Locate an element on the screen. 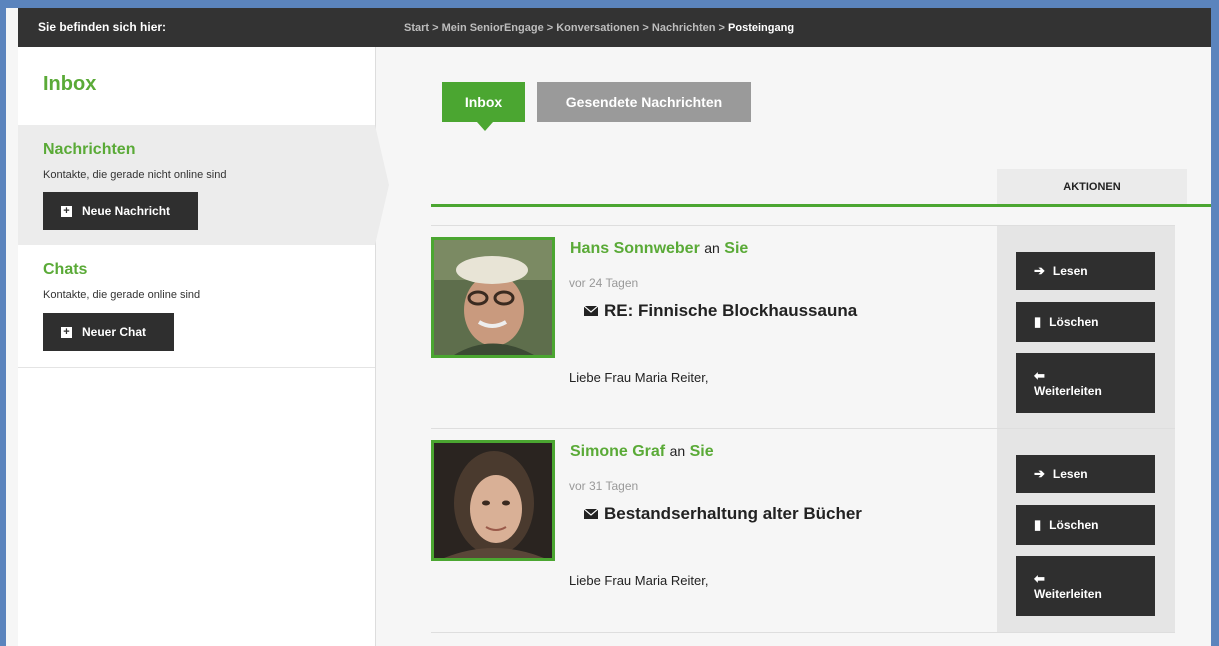  breadcrumb-item-senior-engage: Mein SeniorEngage is located at coordinates (493, 28).